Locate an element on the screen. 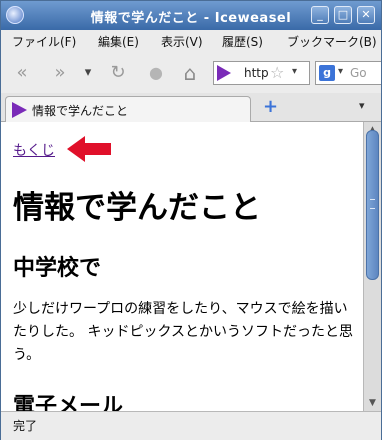 Image resolution: width=382 pixels, height=440 pixels. scrollbar-thumb is located at coordinates (372, 205).